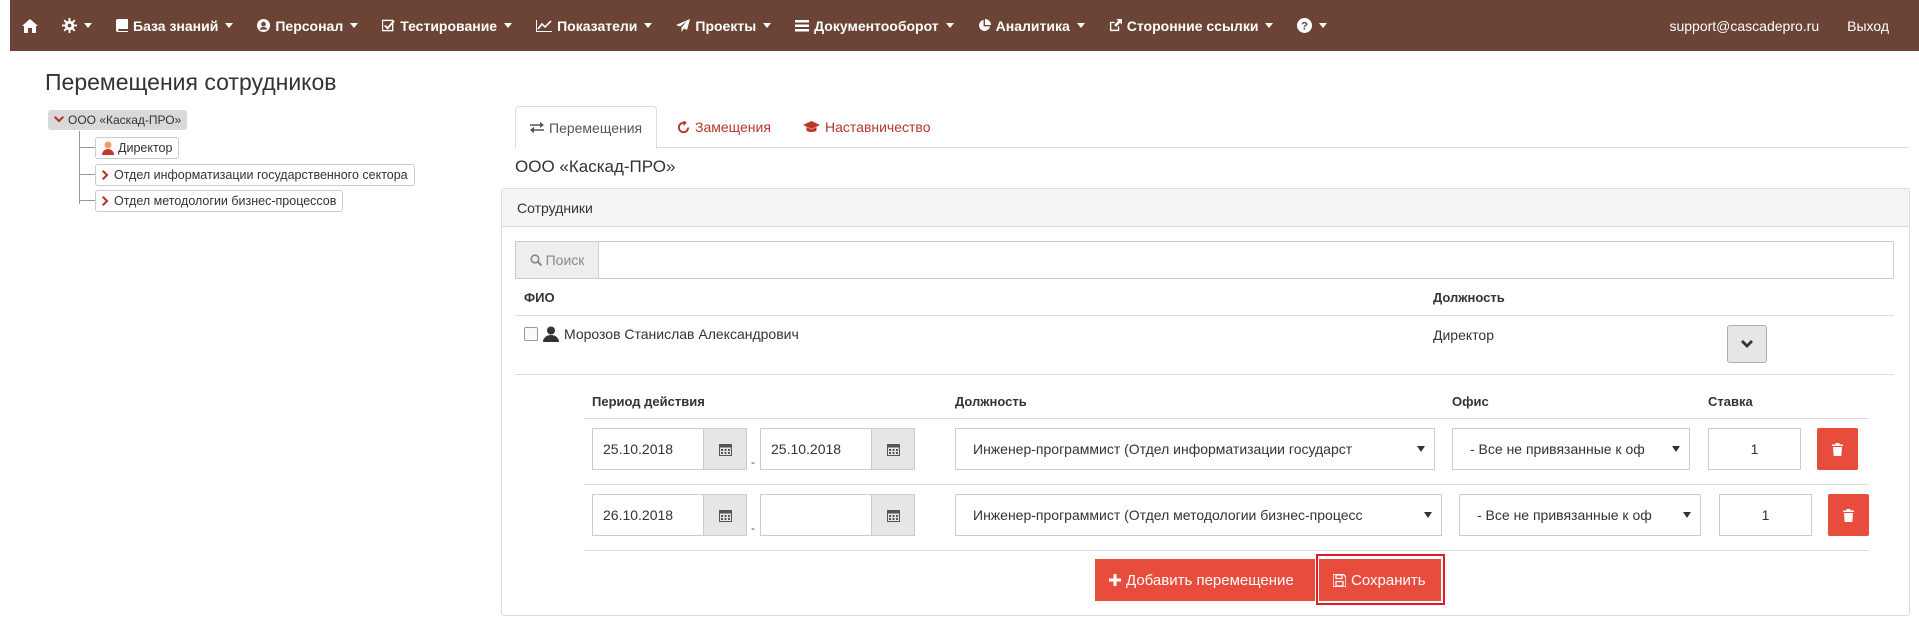 This screenshot has height=629, width=1919. What do you see at coordinates (1246, 260) in the screenshot?
I see `search-input` at bounding box center [1246, 260].